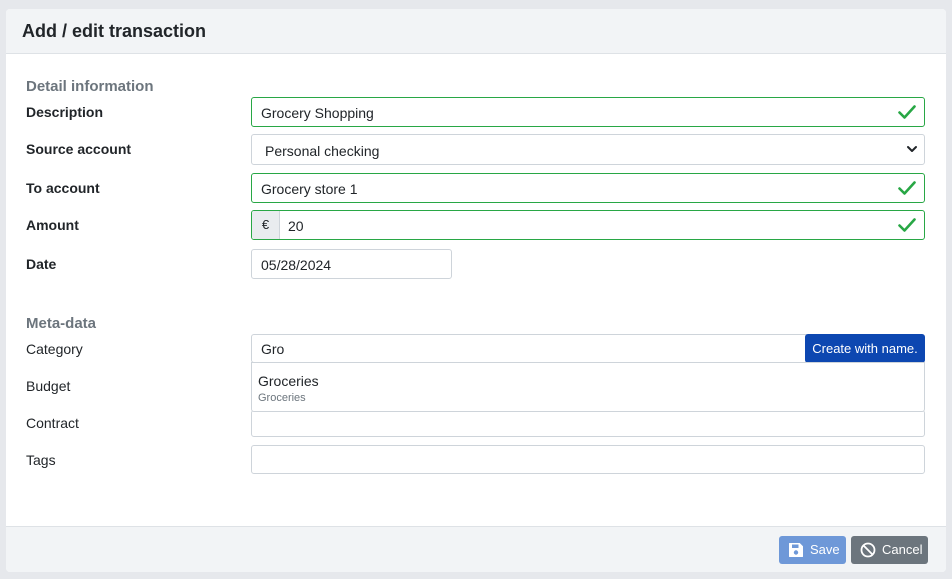  I want to click on modal-header: Add / edit transaction, so click(476, 31).